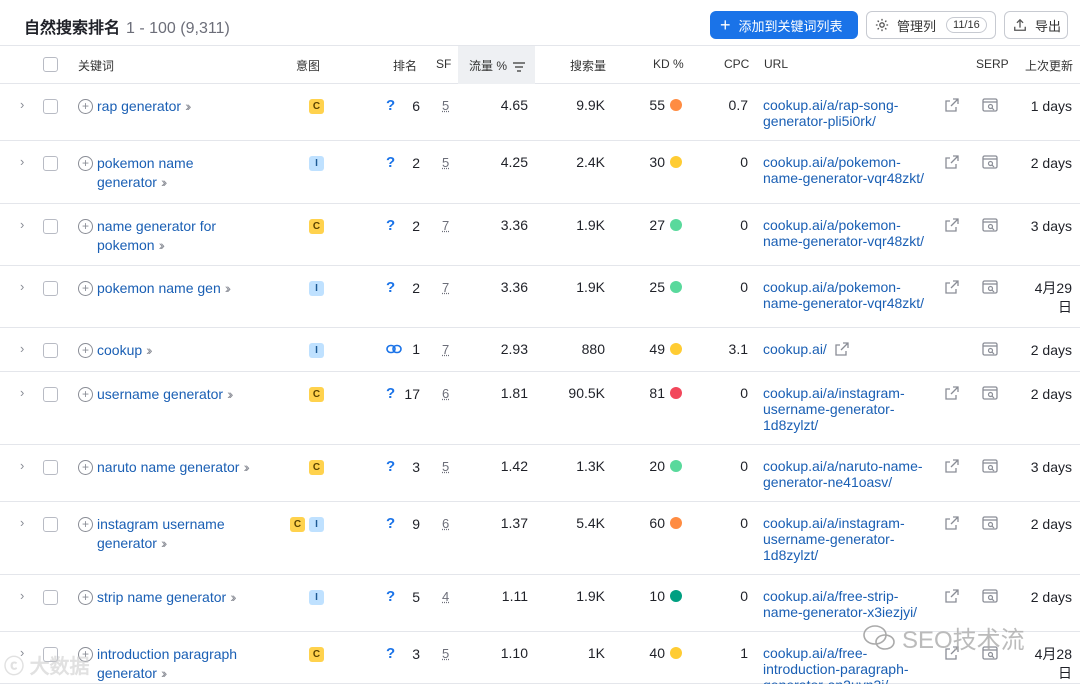 This screenshot has width=1080, height=684. I want to click on column-intent: 意图, so click(308, 65).